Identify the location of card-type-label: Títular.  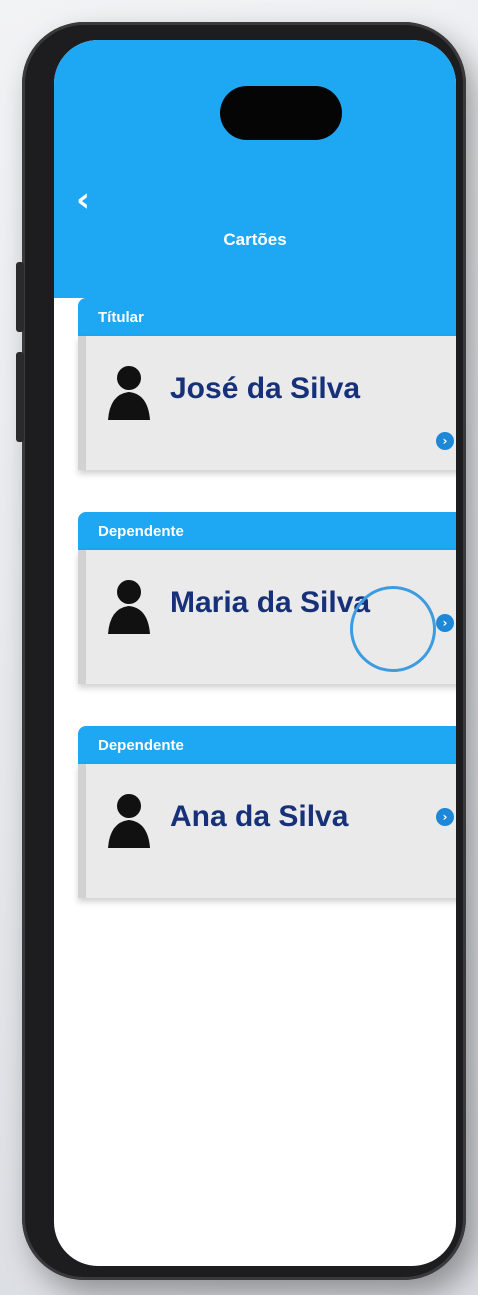
(267, 317).